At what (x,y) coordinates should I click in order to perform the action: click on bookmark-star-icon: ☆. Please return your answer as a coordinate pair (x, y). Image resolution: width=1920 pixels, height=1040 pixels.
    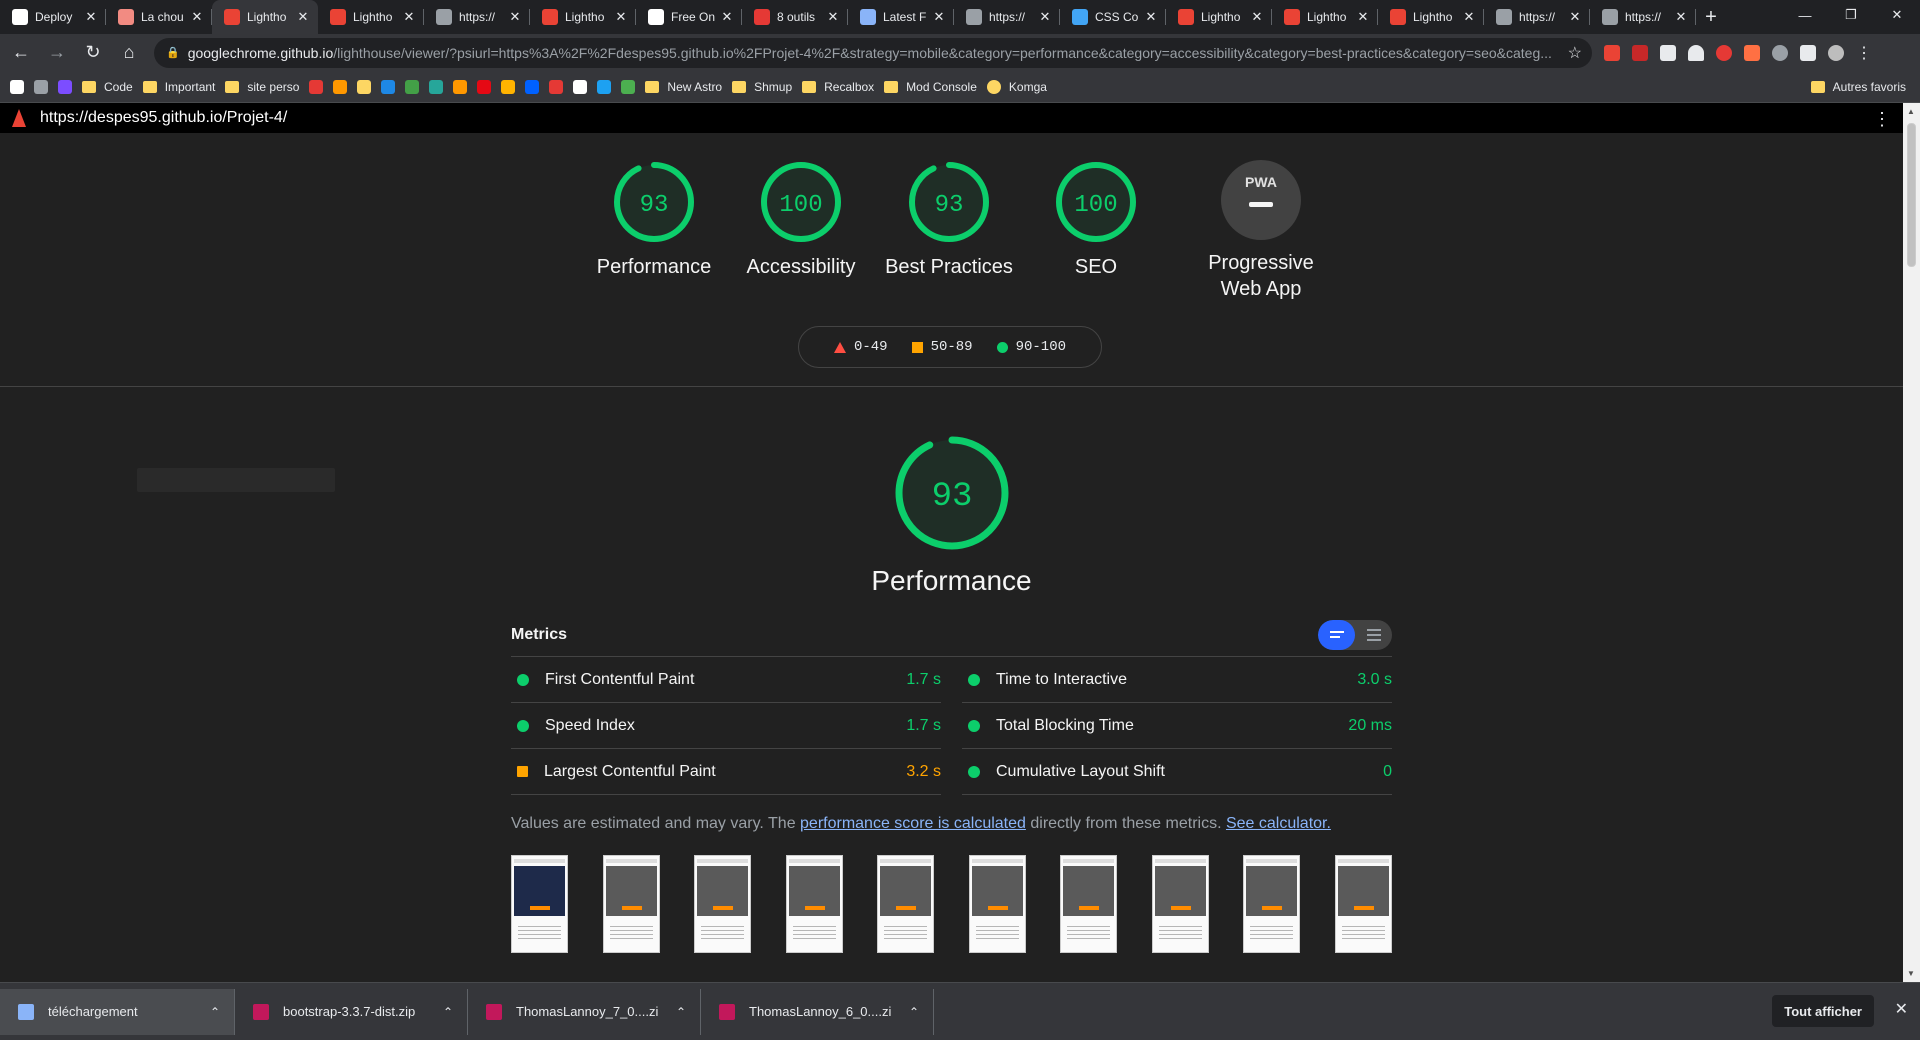
    Looking at the image, I should click on (1575, 53).